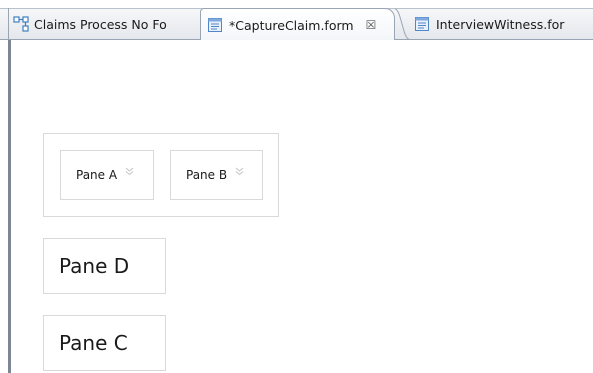 The width and height of the screenshot is (593, 373). I want to click on pane-b-label: Pane B, so click(207, 175).